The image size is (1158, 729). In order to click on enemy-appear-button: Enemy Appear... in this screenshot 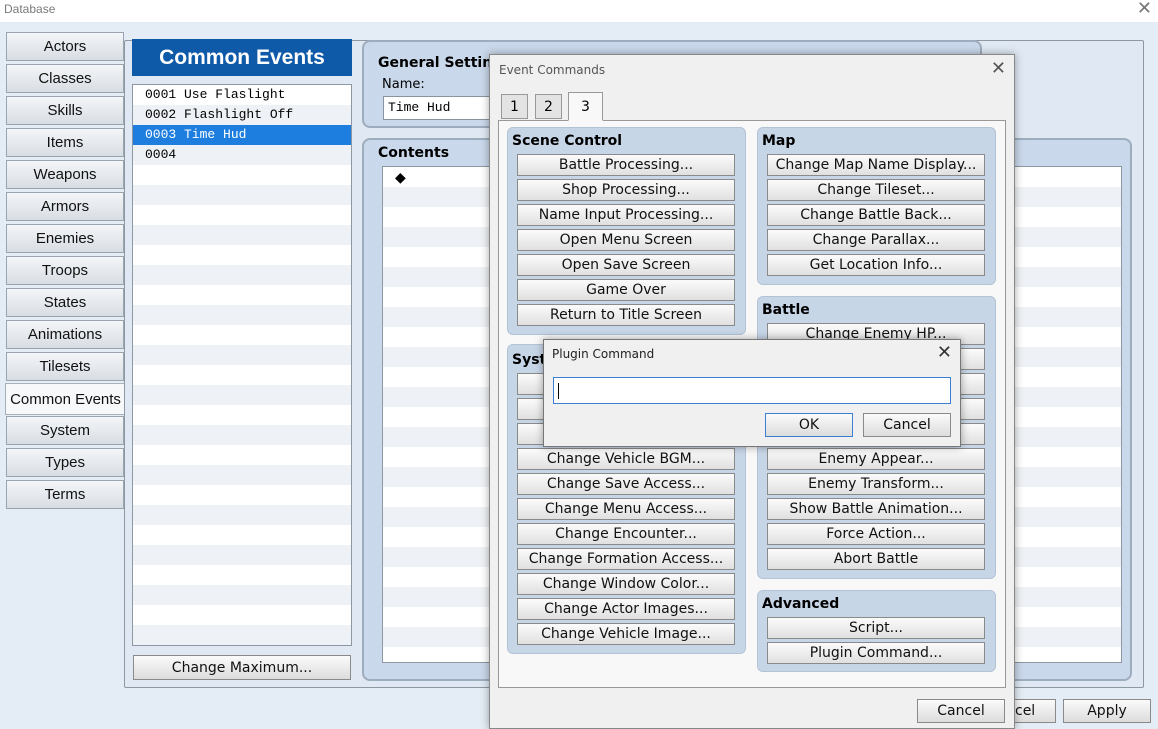, I will do `click(876, 459)`.